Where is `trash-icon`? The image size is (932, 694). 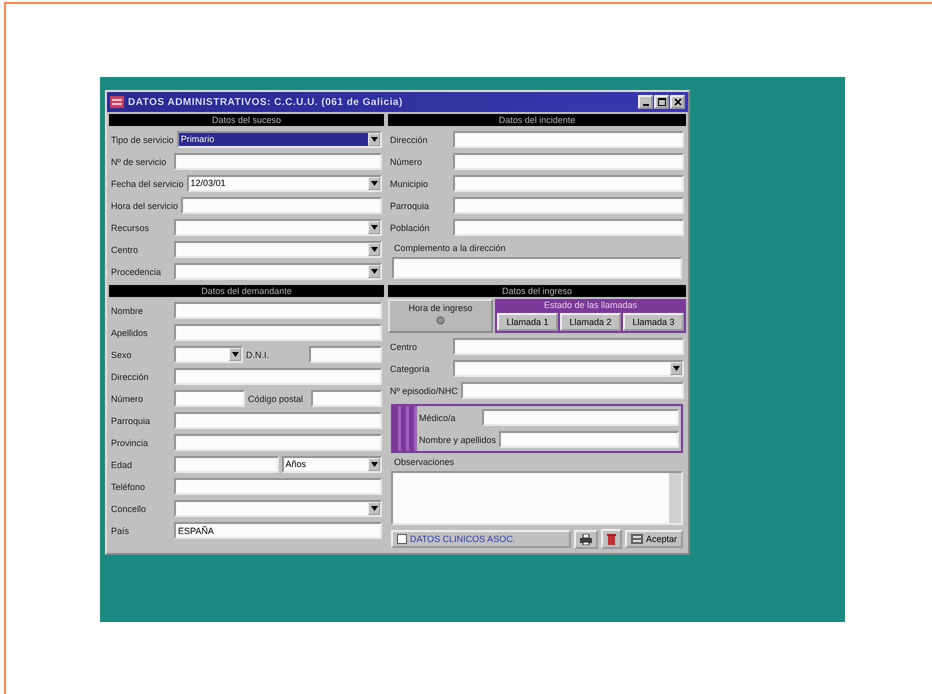 trash-icon is located at coordinates (611, 539).